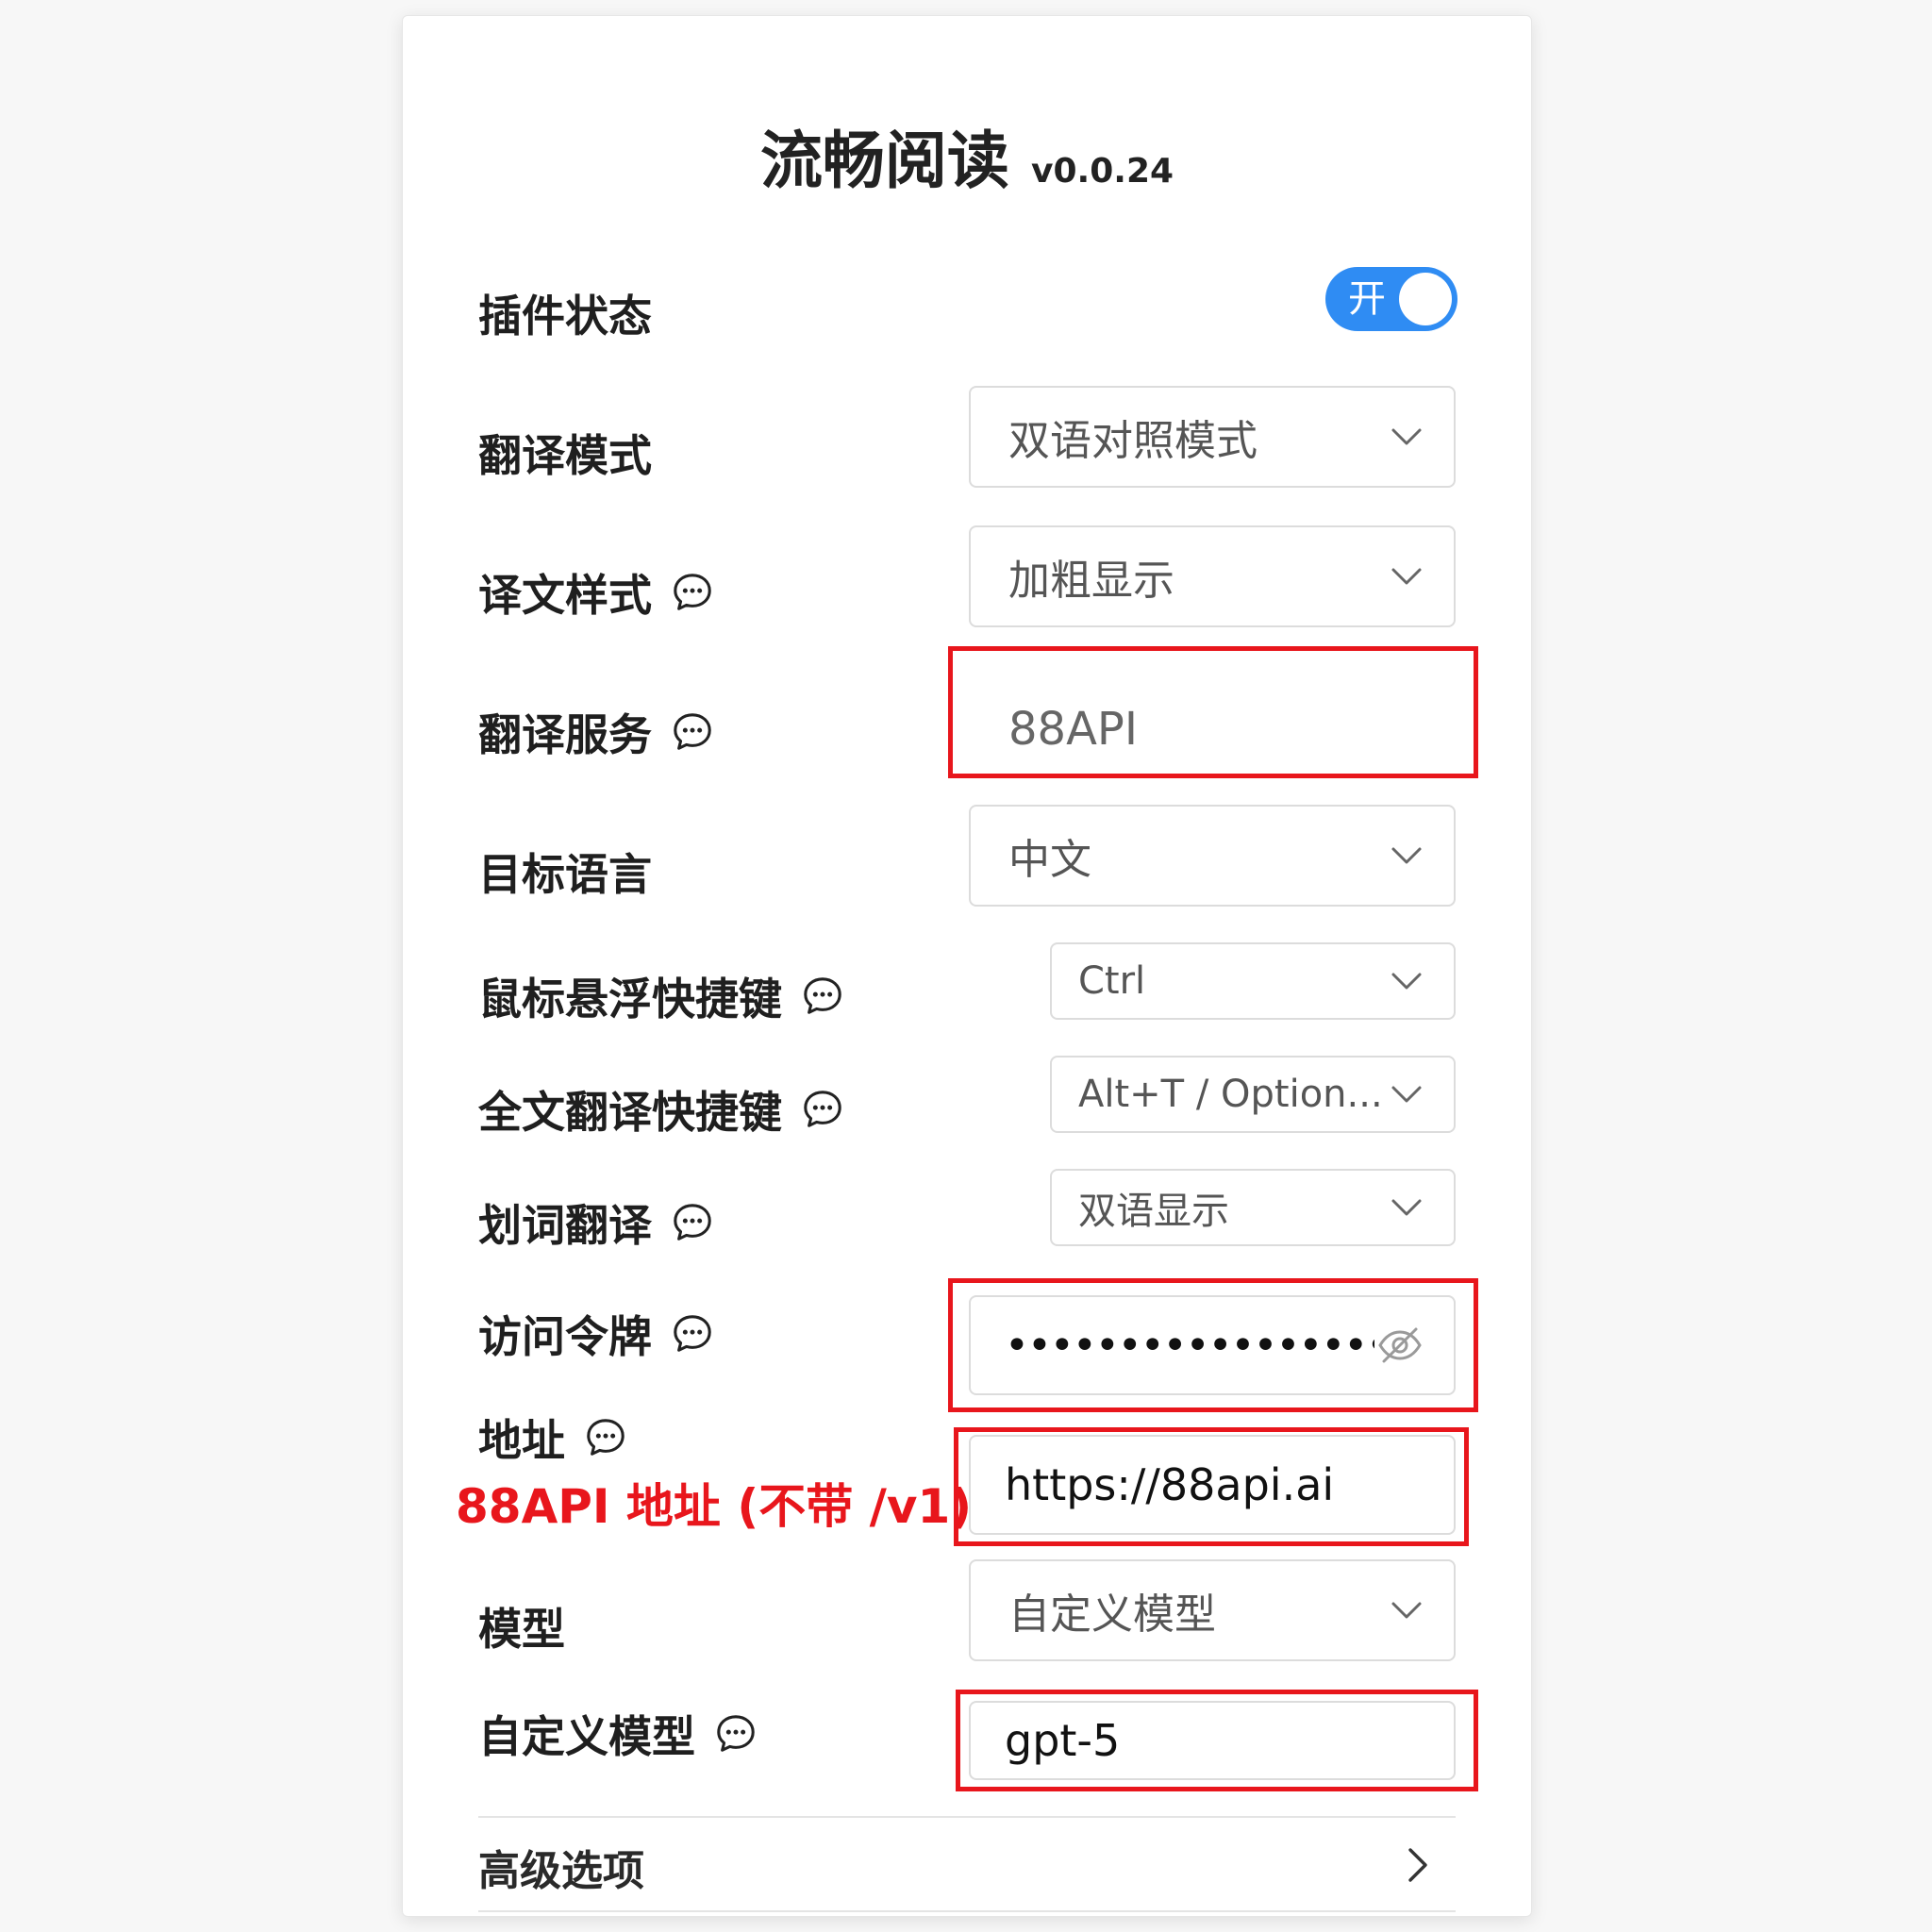 Image resolution: width=1932 pixels, height=1932 pixels. I want to click on access-token-masked-value: •••••••••••••••••••••, so click(1189, 1346).